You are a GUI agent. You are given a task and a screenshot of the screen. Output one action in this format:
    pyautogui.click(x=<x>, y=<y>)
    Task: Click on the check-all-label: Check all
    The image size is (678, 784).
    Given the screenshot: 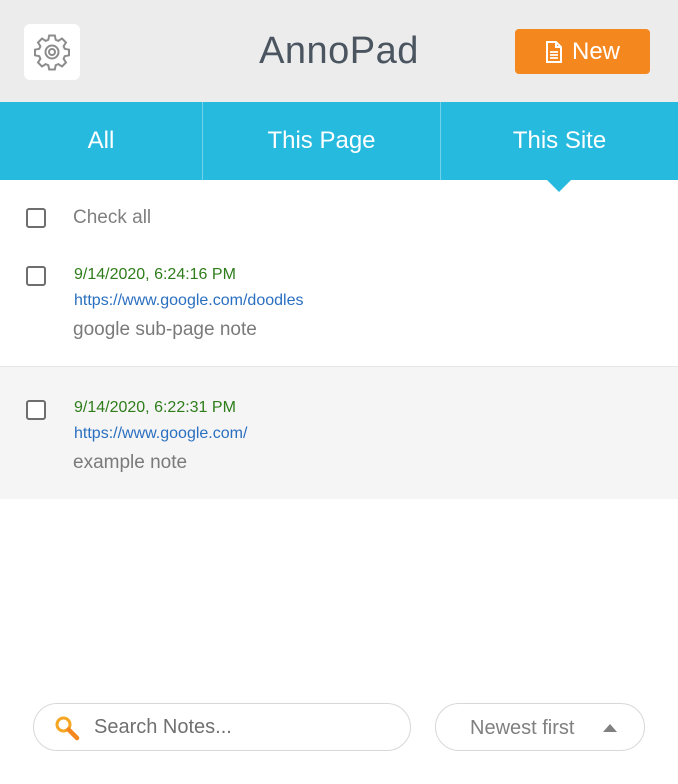 What is the action you would take?
    pyautogui.click(x=112, y=217)
    